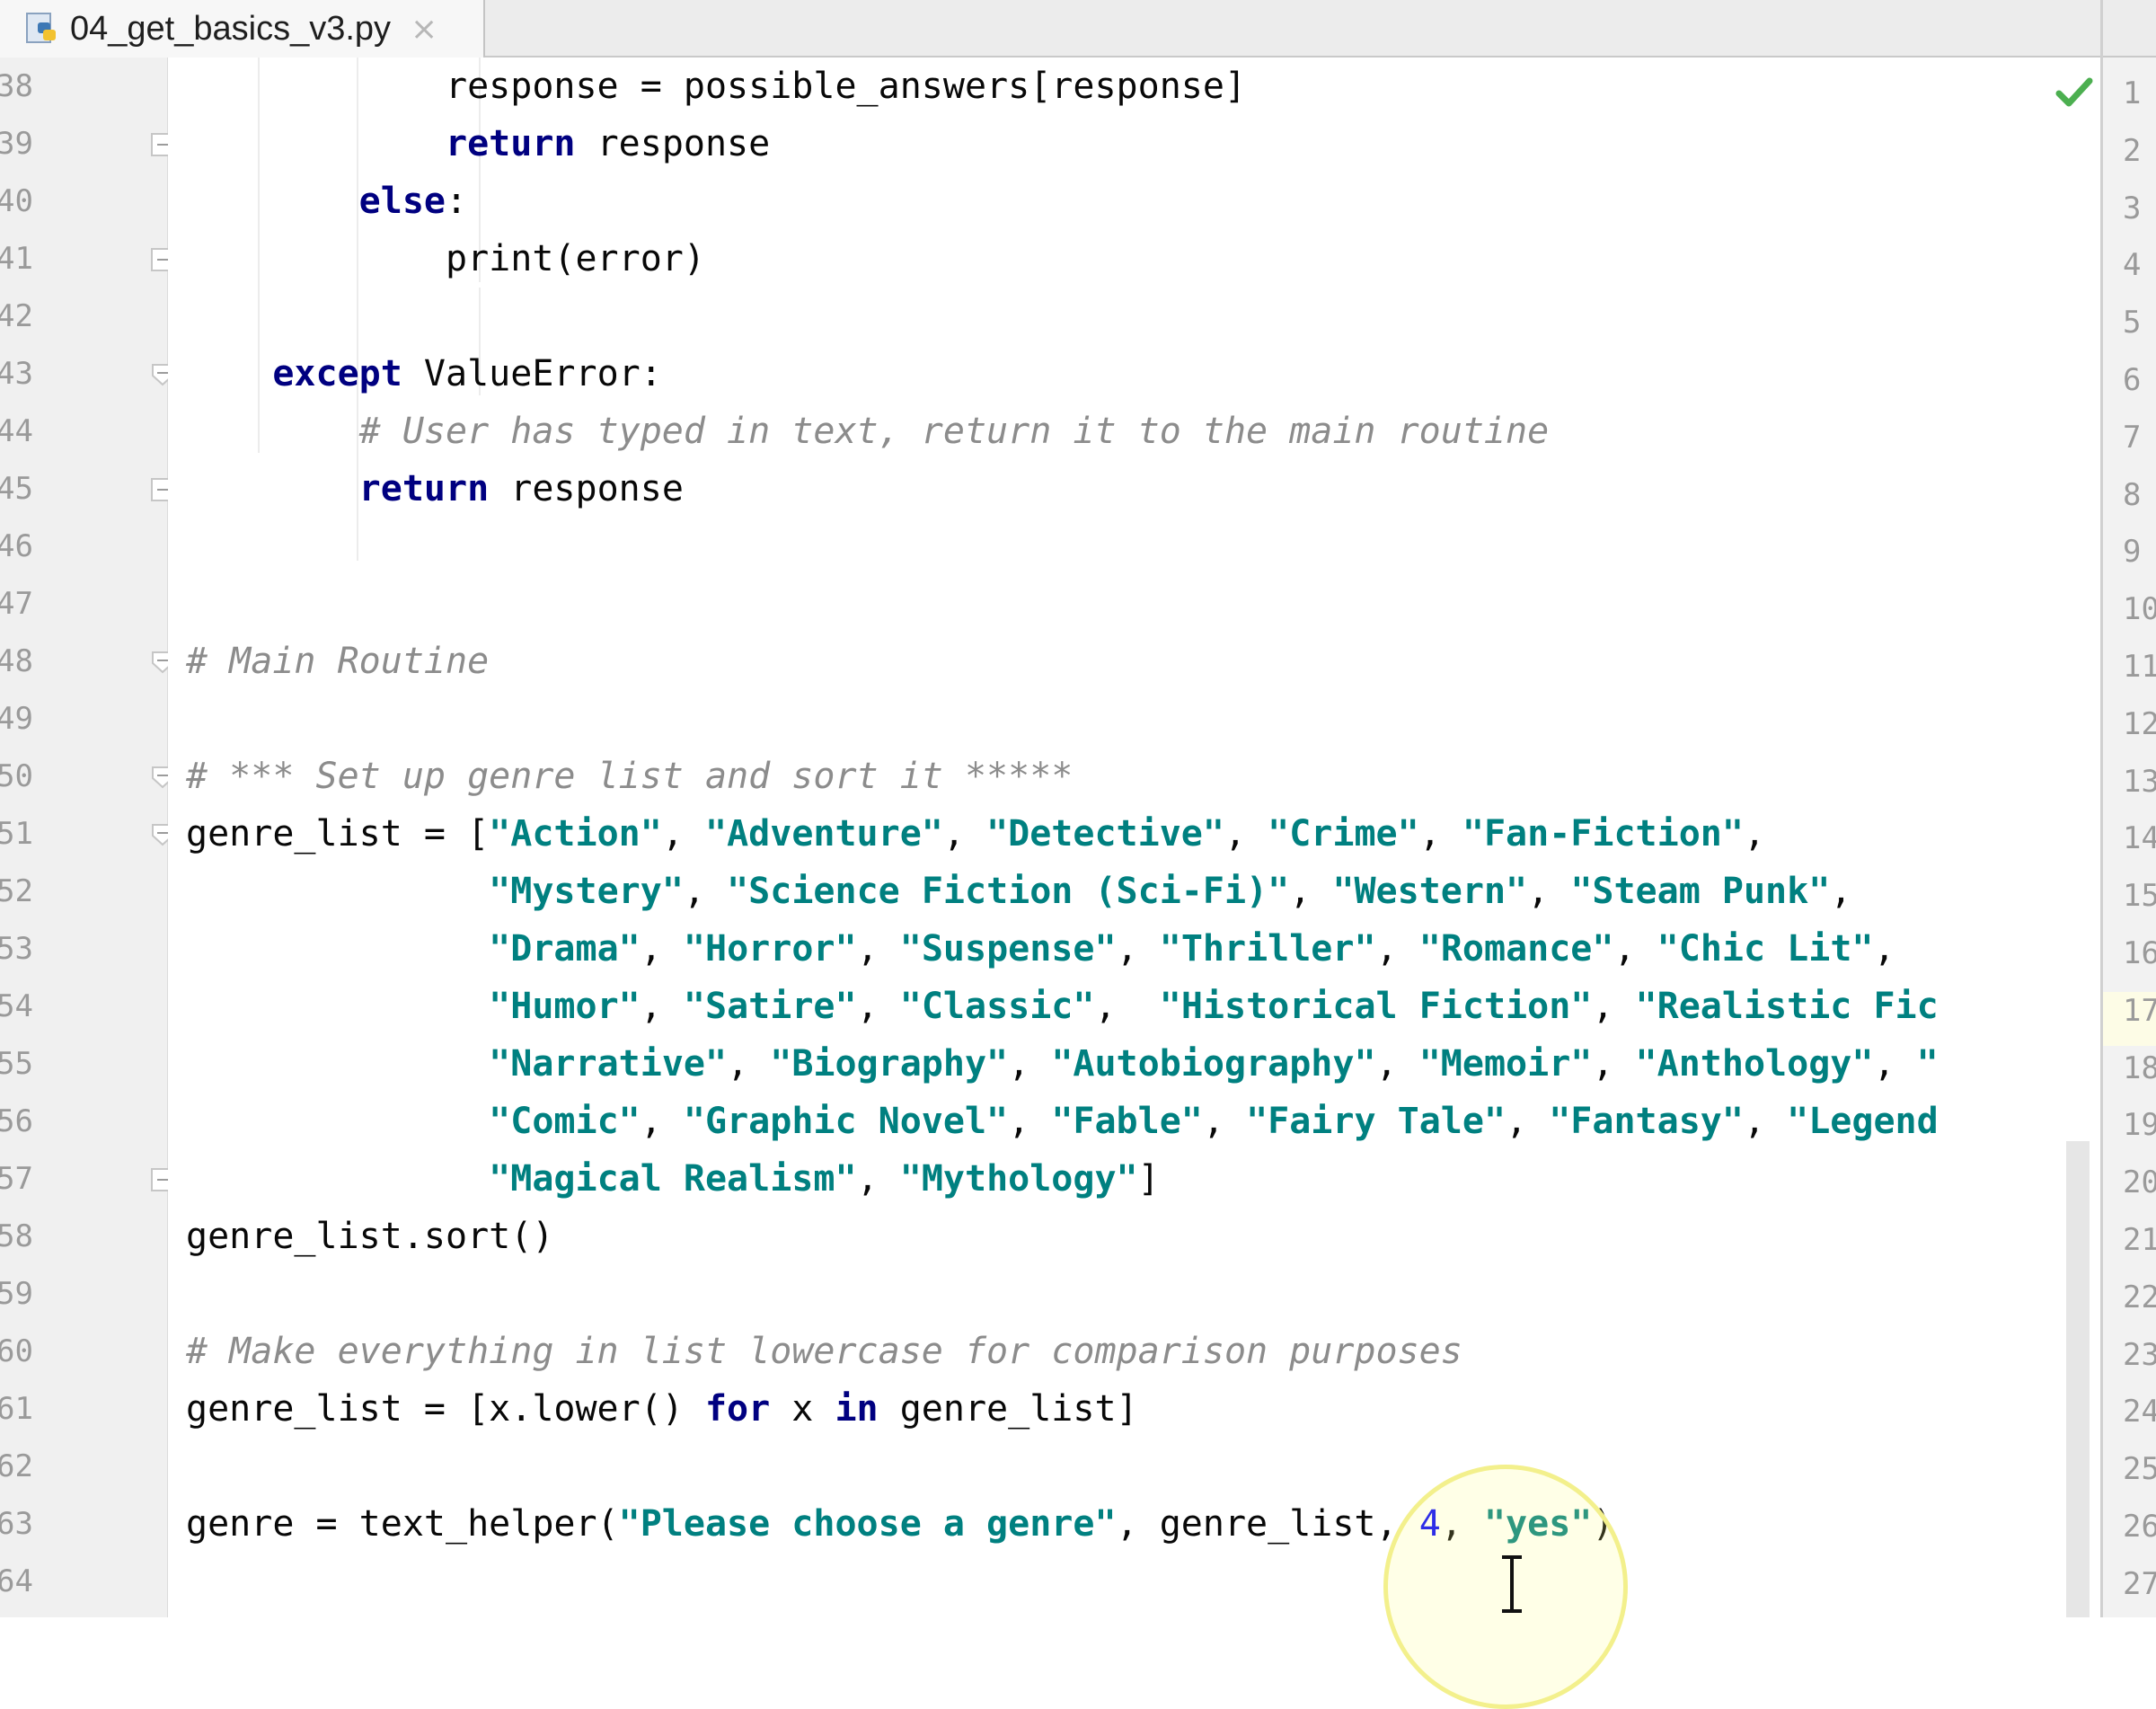  I want to click on code-token: :, so click(456, 201).